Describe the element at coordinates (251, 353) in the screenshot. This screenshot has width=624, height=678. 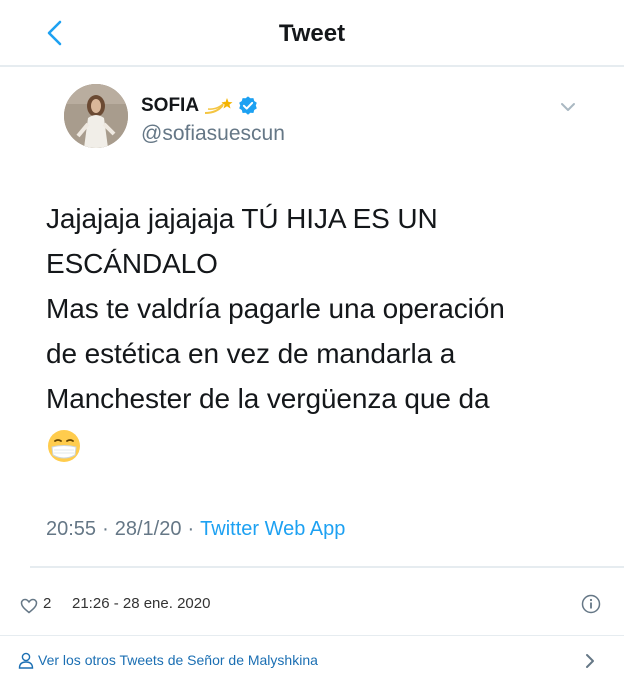
I see `tweet-text-line: de estética en vez de mandarla a` at that location.